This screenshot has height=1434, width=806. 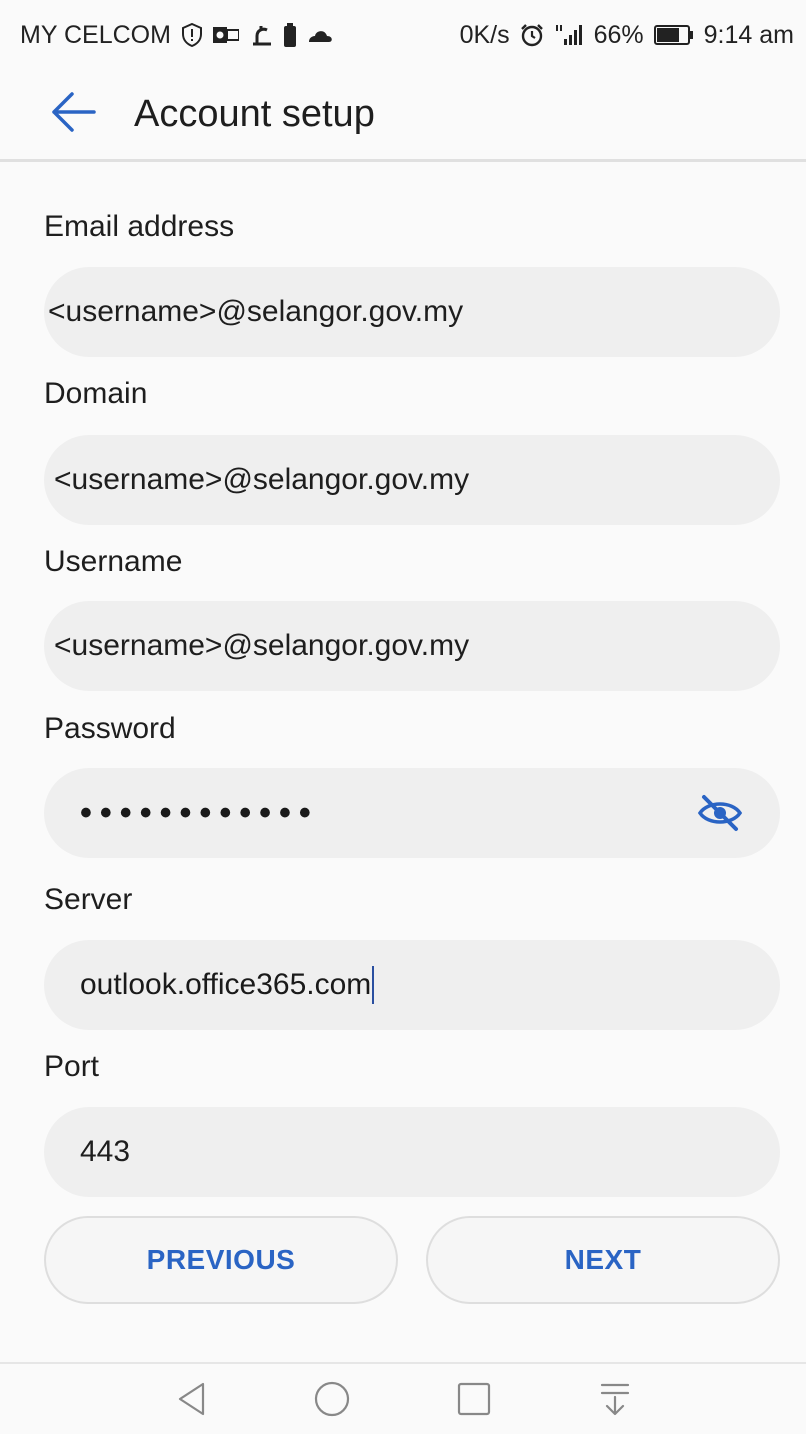 What do you see at coordinates (95, 34) in the screenshot?
I see `carrier-name: MY CELCOM` at bounding box center [95, 34].